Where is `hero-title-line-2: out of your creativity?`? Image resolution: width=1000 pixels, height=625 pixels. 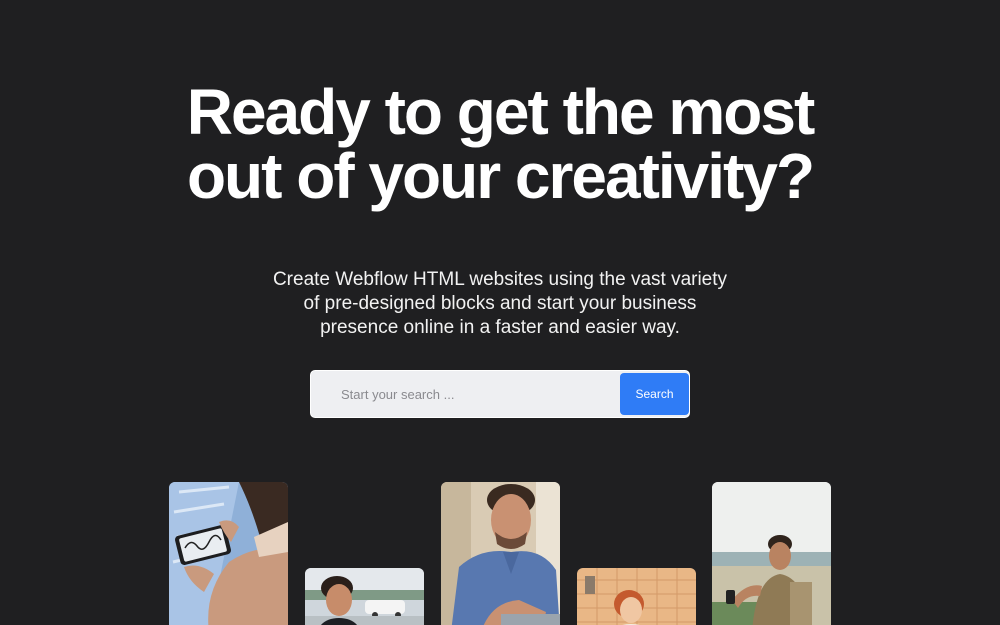
hero-title-line-2: out of your creativity? is located at coordinates (500, 176).